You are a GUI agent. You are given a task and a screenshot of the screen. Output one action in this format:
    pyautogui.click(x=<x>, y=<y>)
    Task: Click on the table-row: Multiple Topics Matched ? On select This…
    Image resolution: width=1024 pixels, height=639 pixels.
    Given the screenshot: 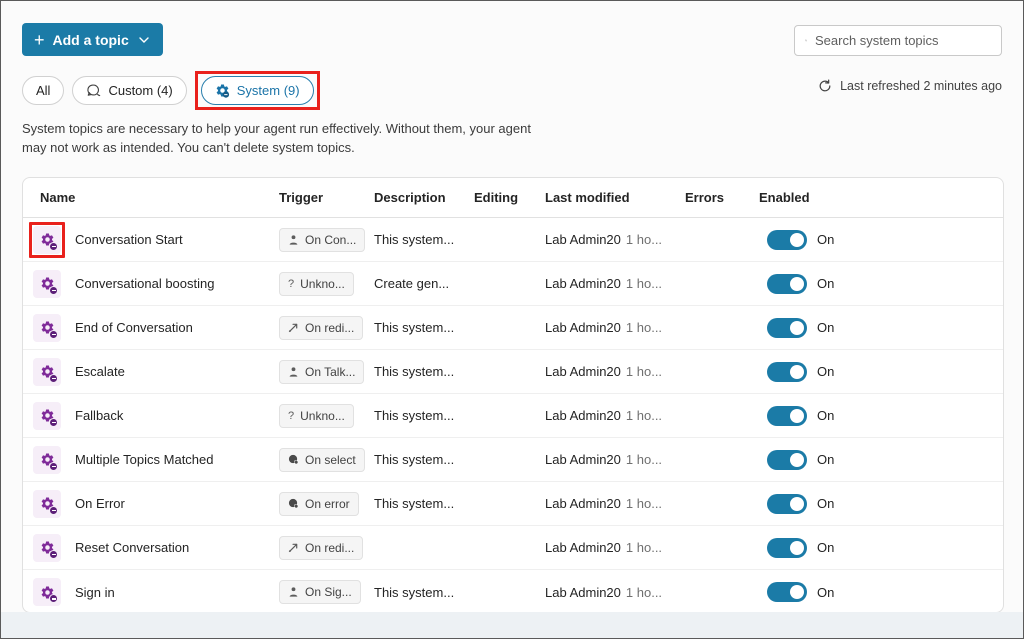 What is the action you would take?
    pyautogui.click(x=513, y=460)
    